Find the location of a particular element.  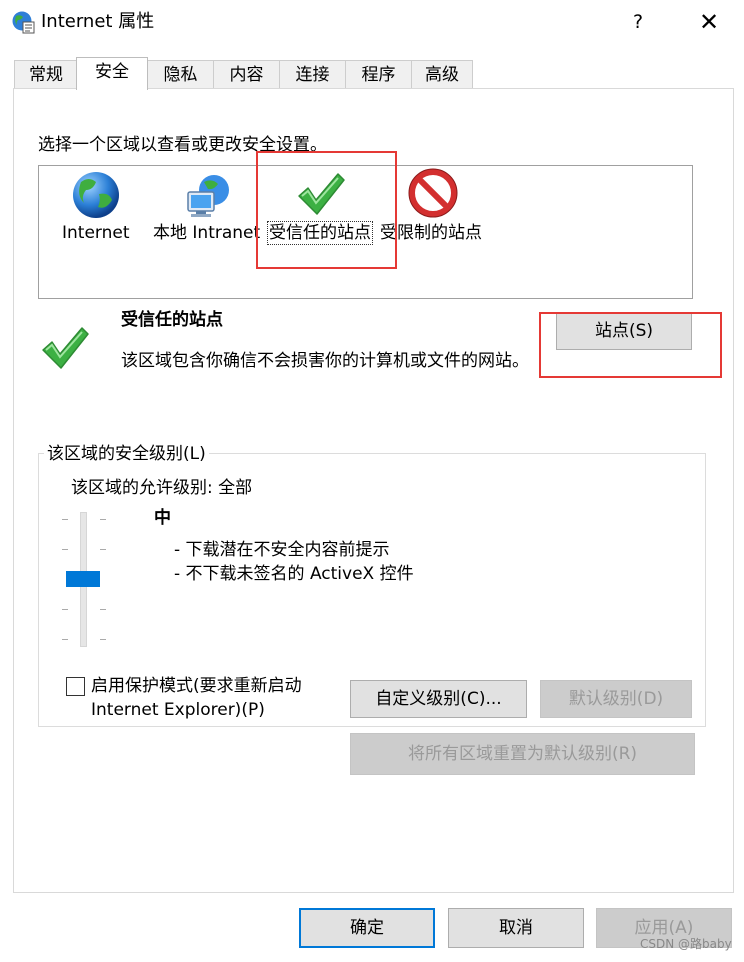

close-button: ✕ is located at coordinates (709, 22).